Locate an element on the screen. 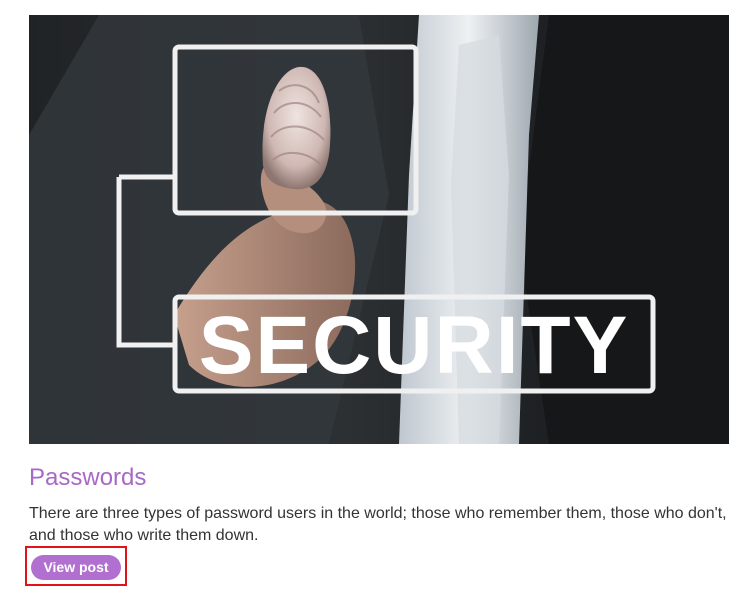 This screenshot has height=597, width=745. view-post-button: View post is located at coordinates (76, 567).